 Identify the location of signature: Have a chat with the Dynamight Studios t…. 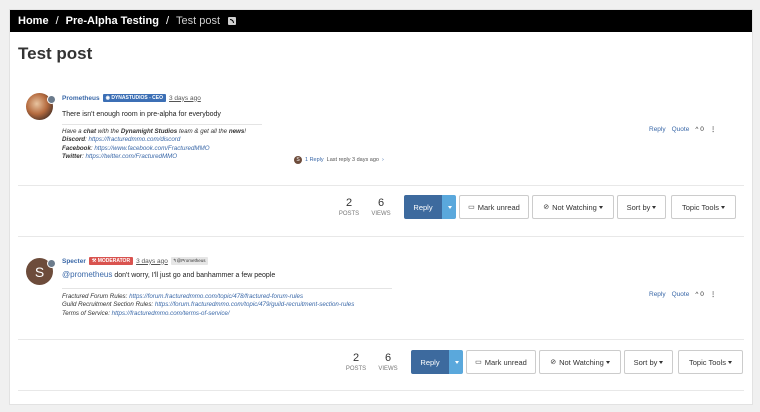
(154, 145).